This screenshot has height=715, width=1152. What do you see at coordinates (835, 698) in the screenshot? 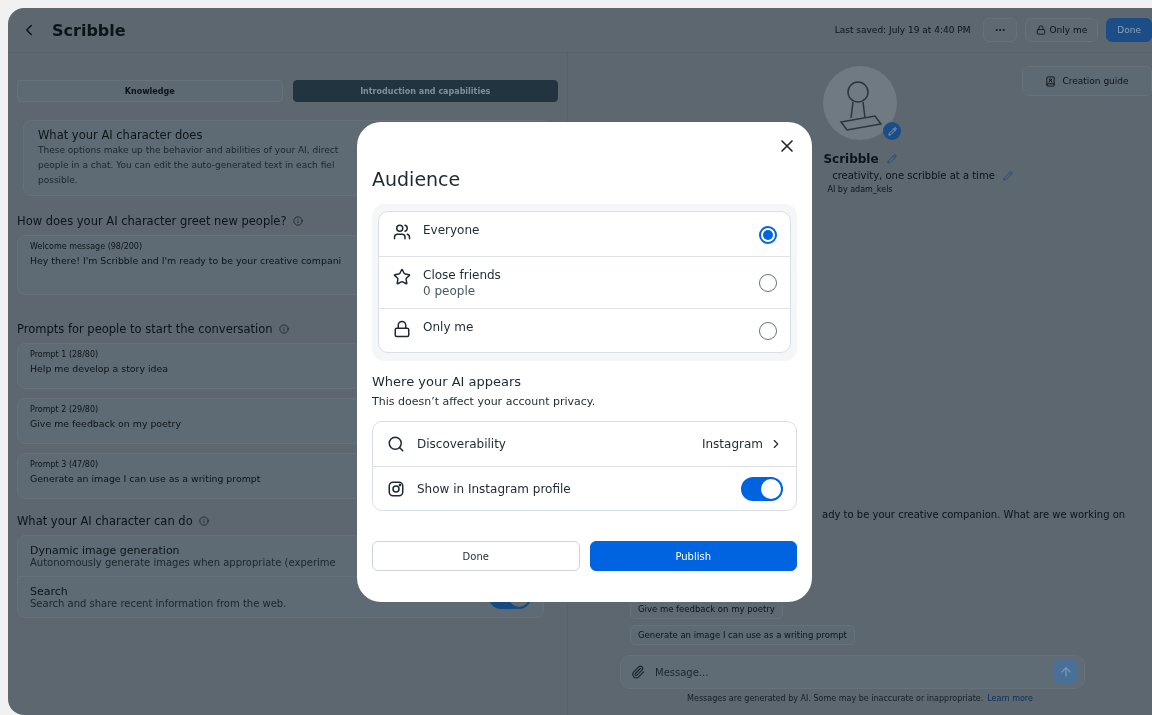
I see `disclaimer-text: Messages are generated by AI. Some may be inaccurate or inappropriate.` at bounding box center [835, 698].